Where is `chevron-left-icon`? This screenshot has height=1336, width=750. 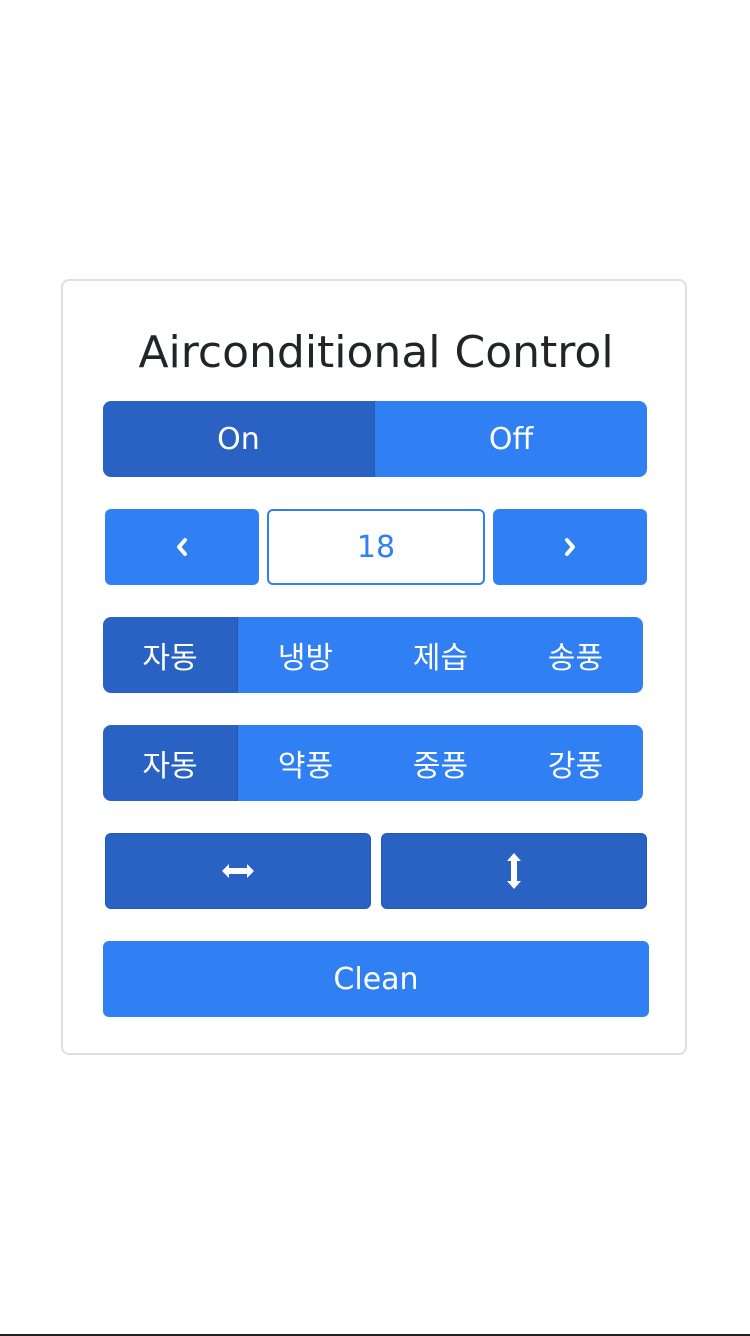
chevron-left-icon is located at coordinates (182, 547).